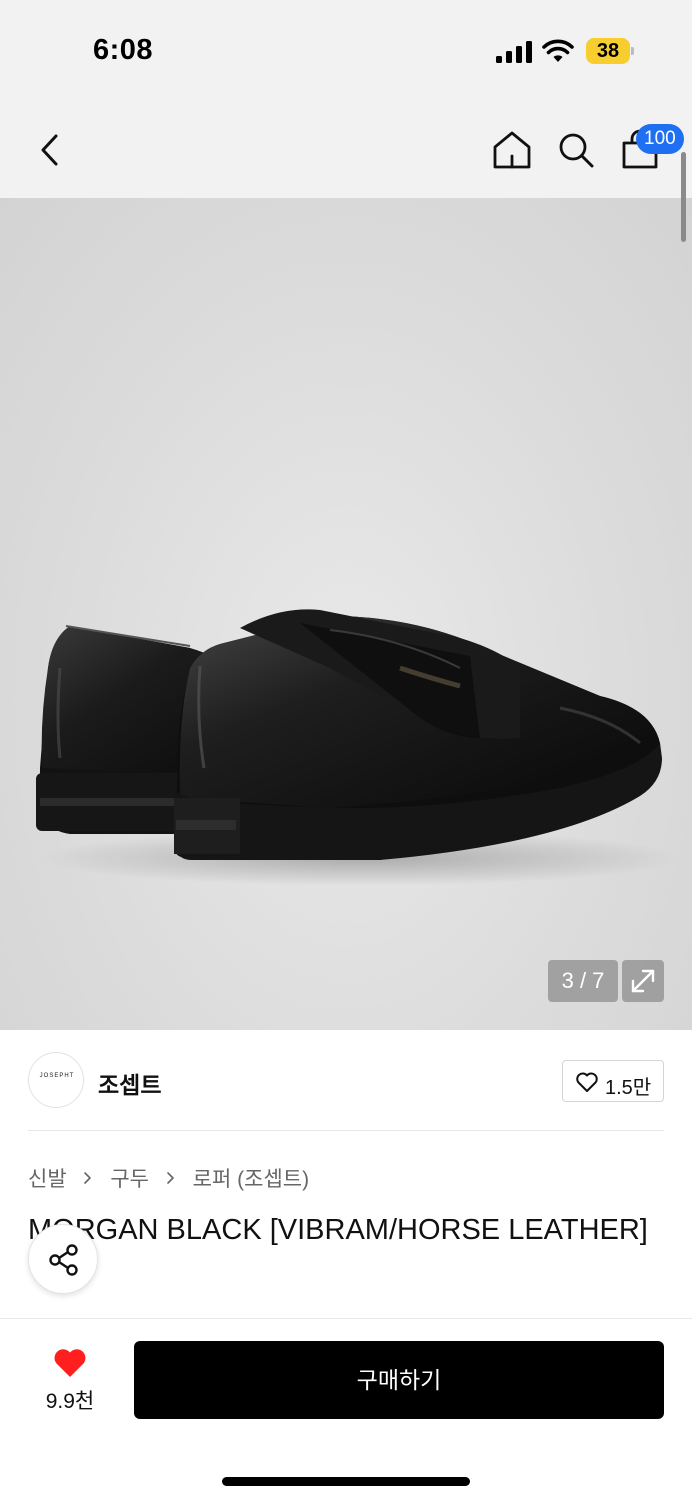 Image resolution: width=692 pixels, height=1500 pixels. What do you see at coordinates (56, 1080) in the screenshot?
I see `brand-logo: JOSEPHT` at bounding box center [56, 1080].